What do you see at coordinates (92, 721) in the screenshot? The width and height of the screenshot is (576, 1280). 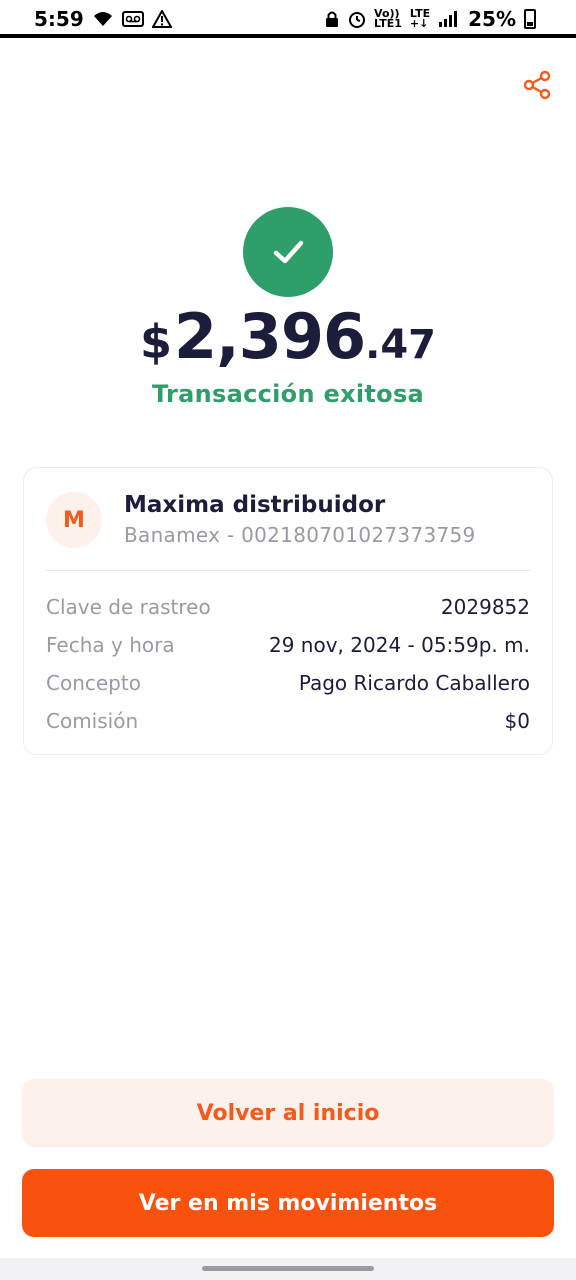 I see `detail-label: Comisión` at bounding box center [92, 721].